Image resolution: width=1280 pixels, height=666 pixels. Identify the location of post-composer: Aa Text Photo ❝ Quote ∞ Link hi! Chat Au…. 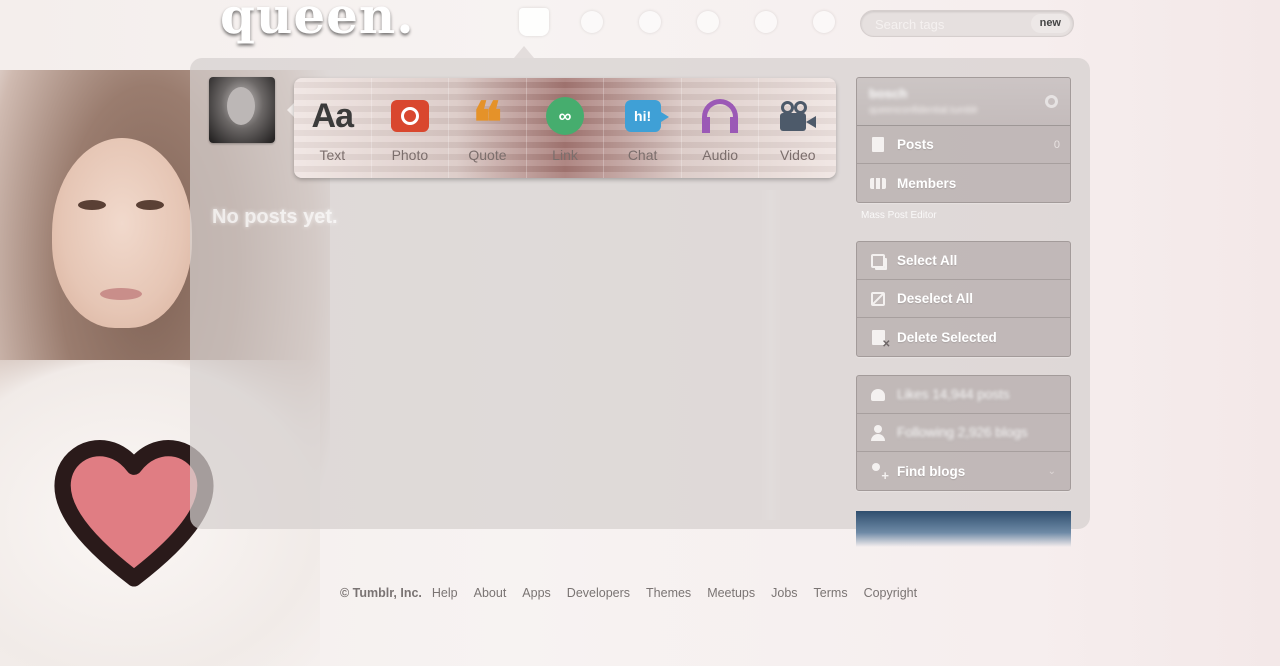
(565, 128).